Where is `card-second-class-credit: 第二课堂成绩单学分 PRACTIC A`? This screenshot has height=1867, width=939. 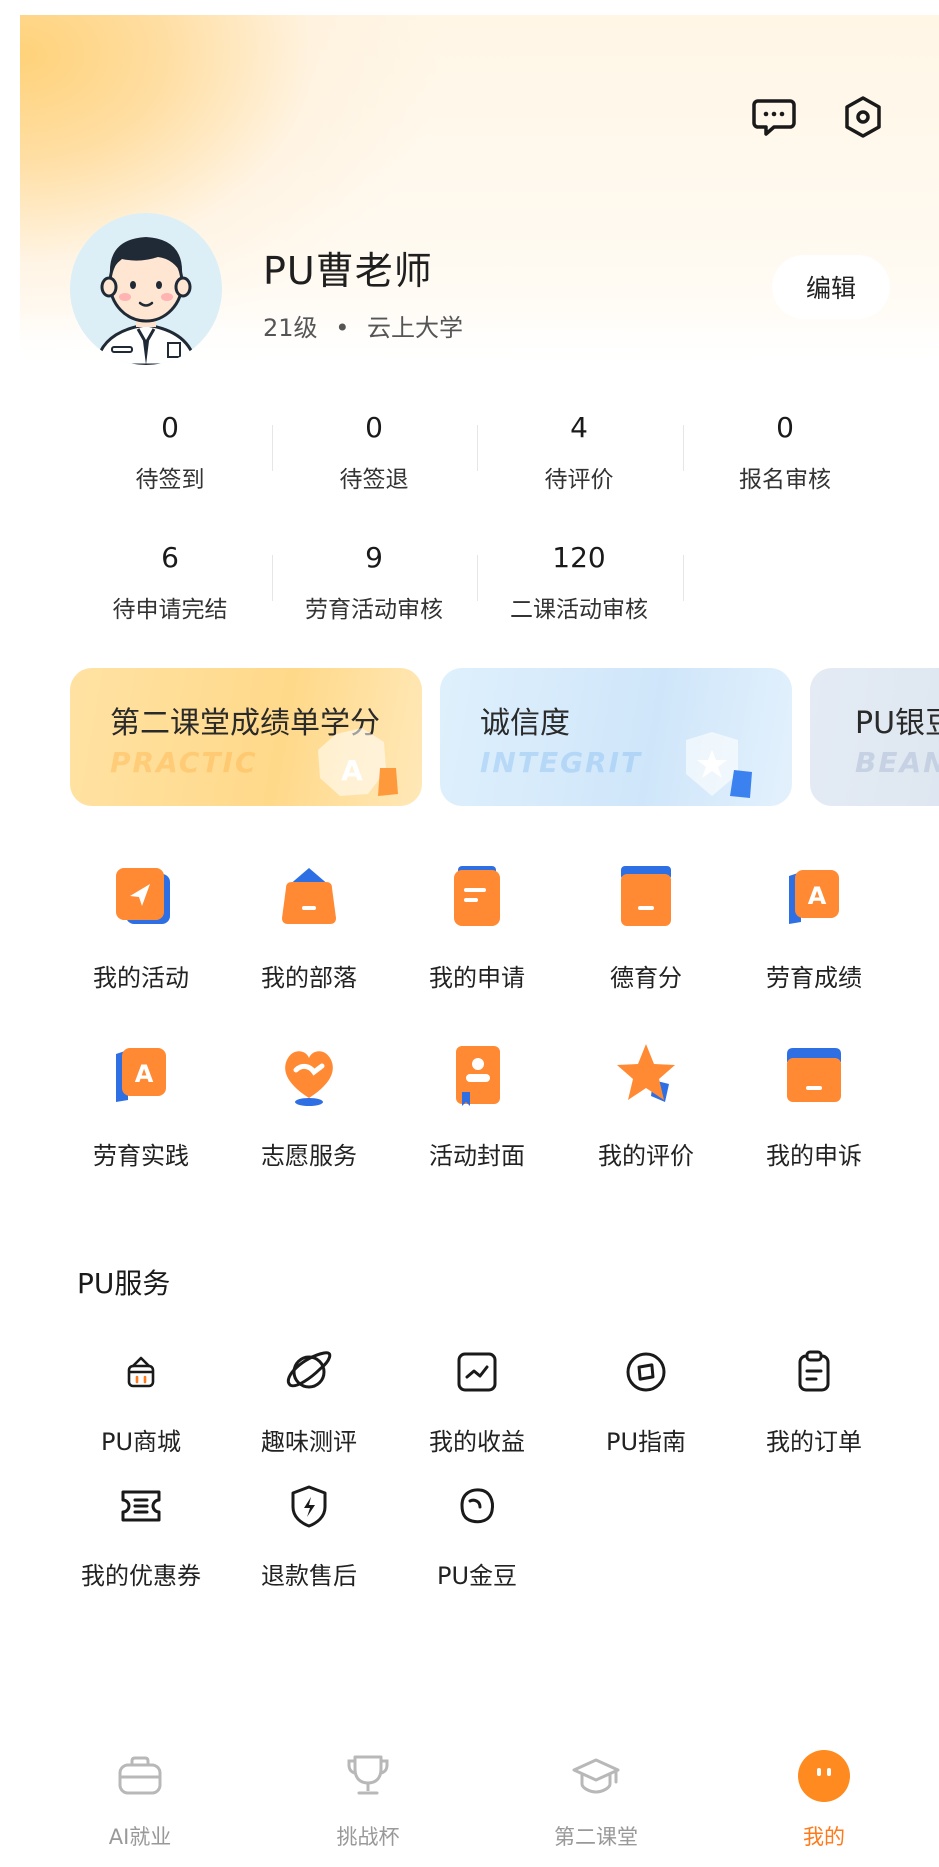
card-second-class-credit: 第二课堂成绩单学分 PRACTIC A is located at coordinates (246, 737).